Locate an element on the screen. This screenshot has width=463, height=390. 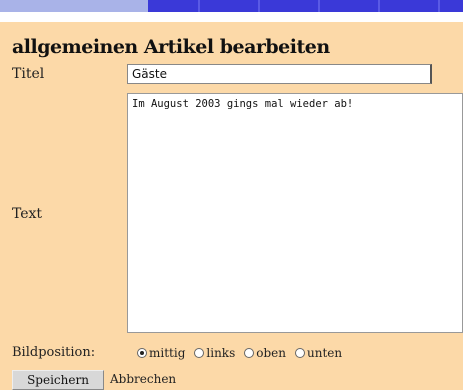
radio-label: mittig is located at coordinates (167, 353).